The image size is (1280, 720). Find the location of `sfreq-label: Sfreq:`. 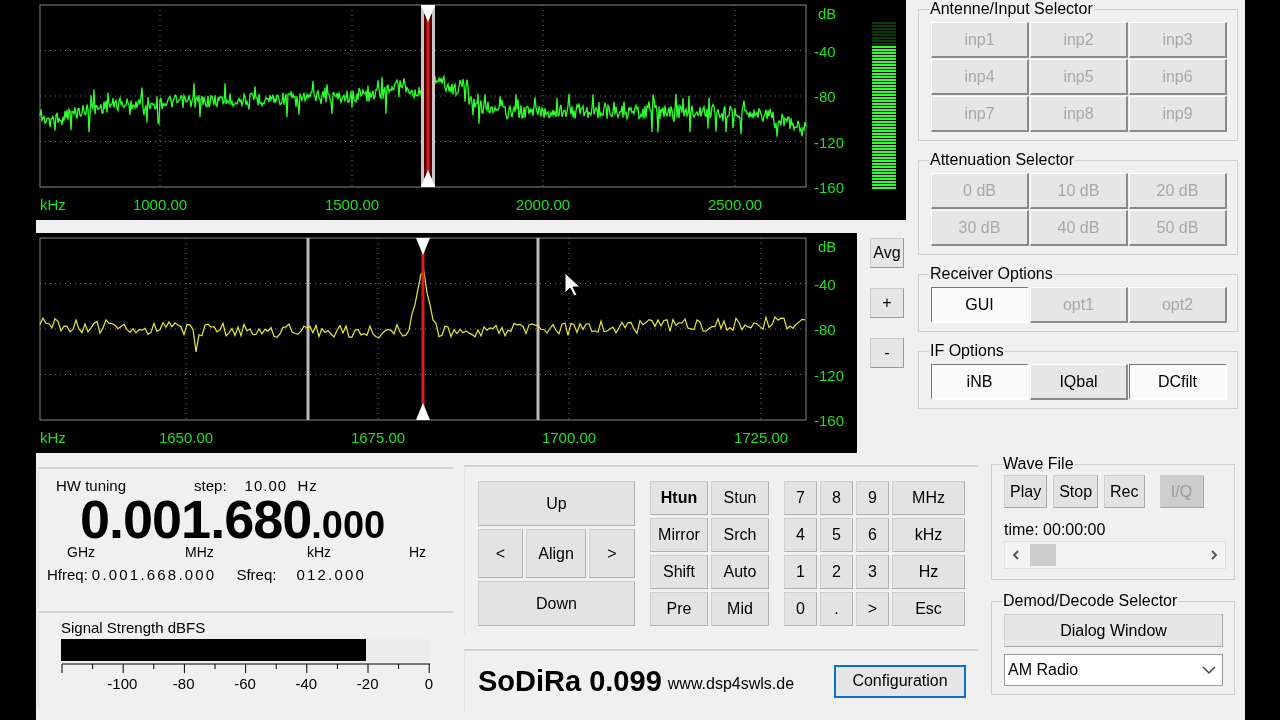

sfreq-label: Sfreq: is located at coordinates (256, 574).